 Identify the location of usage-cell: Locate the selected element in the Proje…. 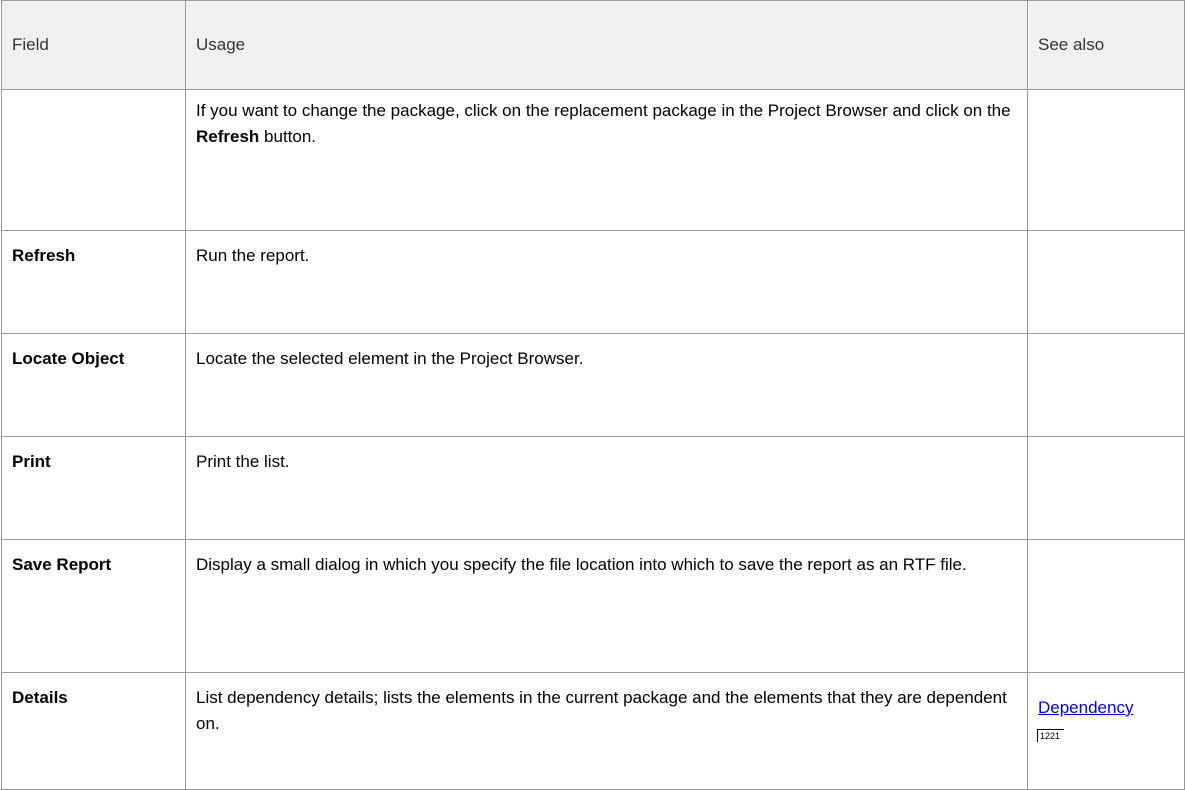
(606, 385).